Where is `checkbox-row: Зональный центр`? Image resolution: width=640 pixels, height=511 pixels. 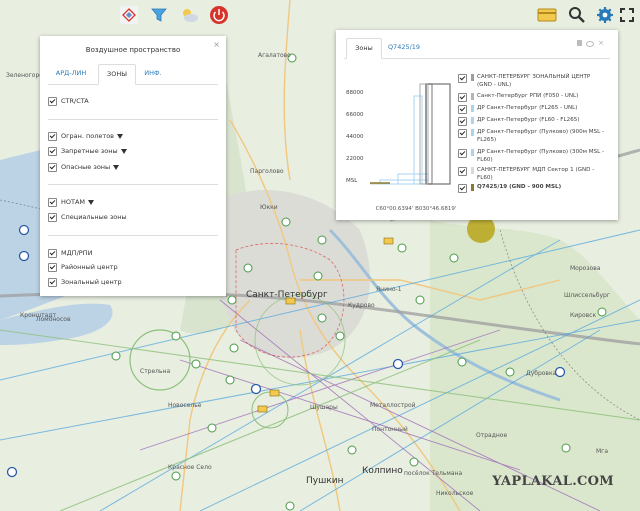
checkbox-row: Зональный центр is located at coordinates (85, 282).